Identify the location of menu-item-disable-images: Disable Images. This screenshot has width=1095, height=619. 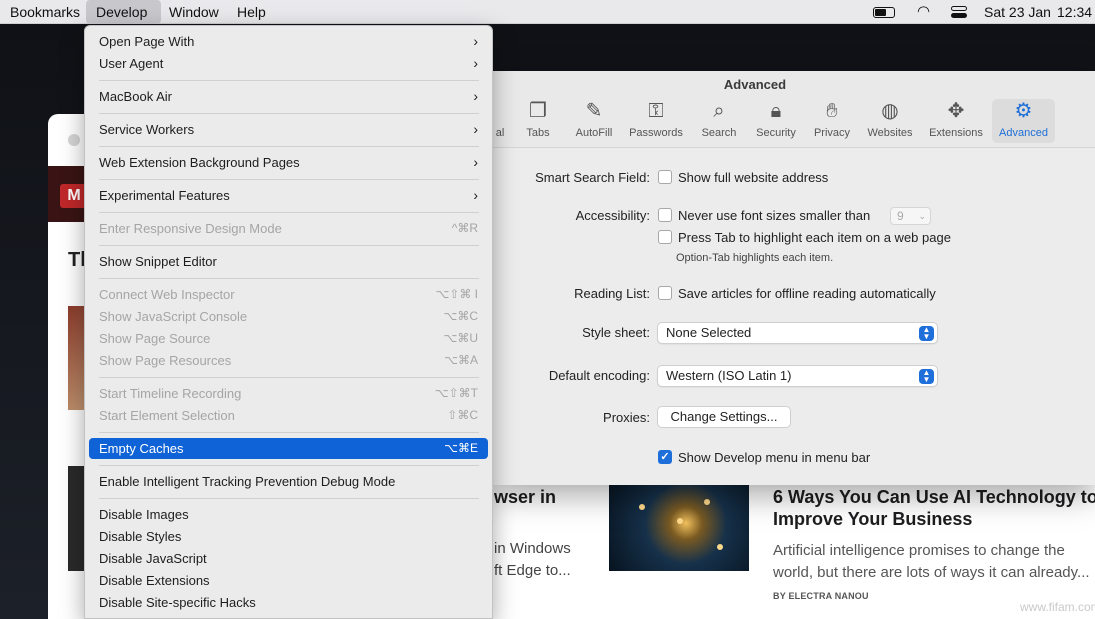
(288, 514).